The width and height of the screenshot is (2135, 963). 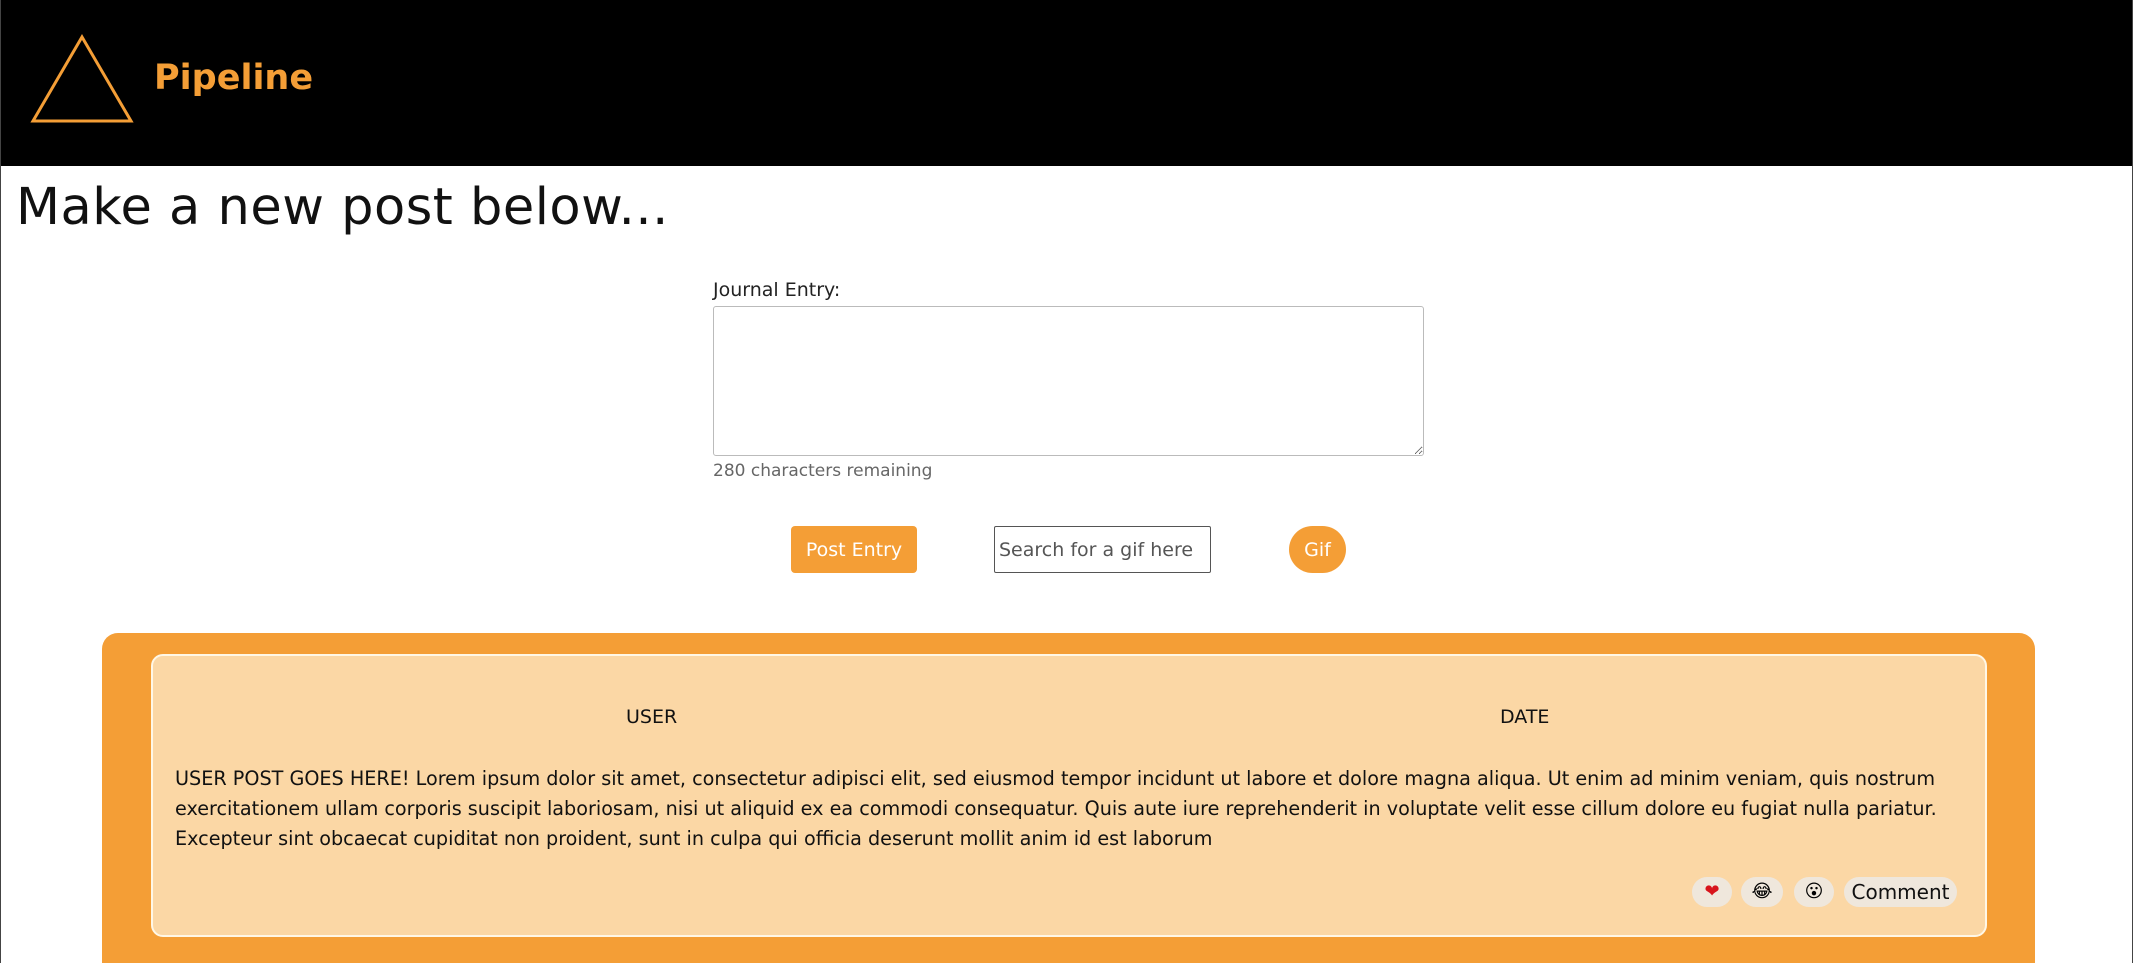 I want to click on journal-entry-label: Journal Entry:, so click(x=777, y=290).